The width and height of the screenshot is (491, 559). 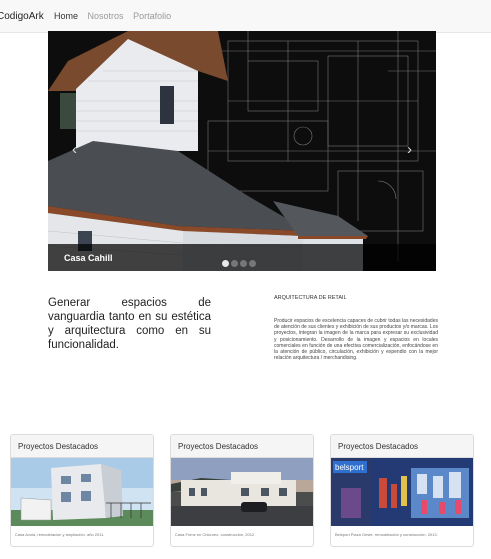 I want to click on nav-menu: Home Nosotros Portafolio, so click(x=116, y=16).